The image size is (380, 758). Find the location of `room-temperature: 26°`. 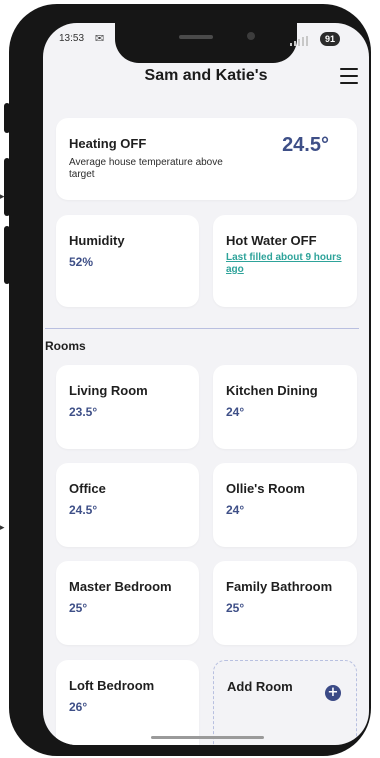

room-temperature: 26° is located at coordinates (78, 707).